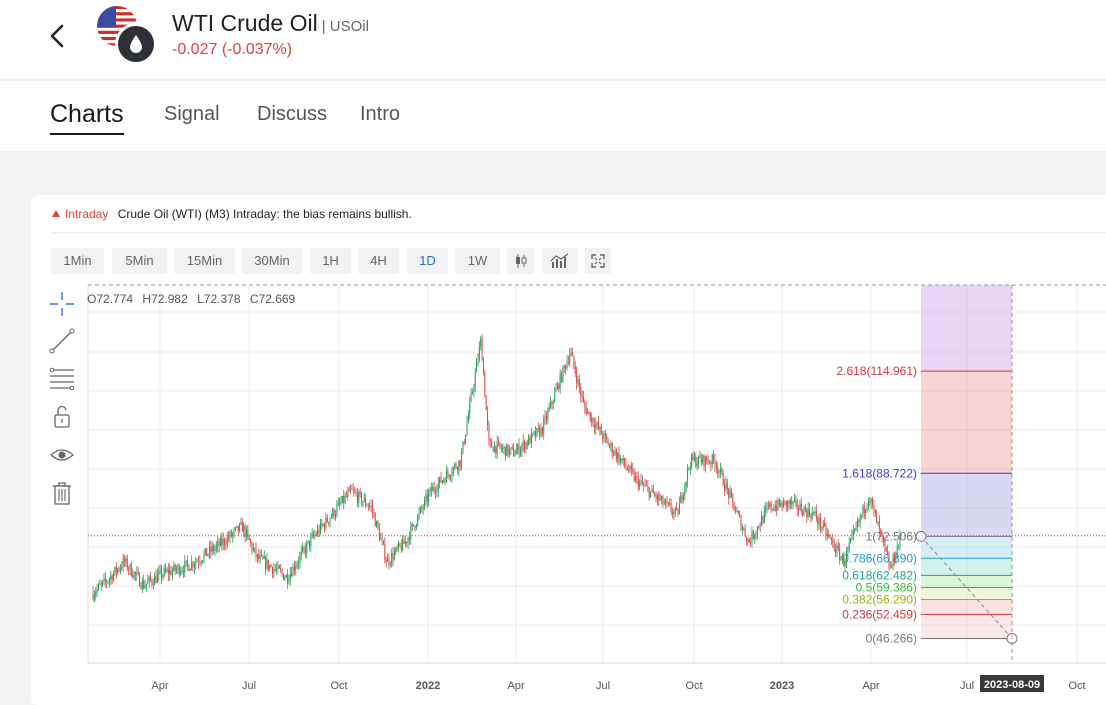 The image size is (1106, 705). What do you see at coordinates (270, 23) in the screenshot?
I see `instrument-title: WTI Crude Oil | USOil` at bounding box center [270, 23].